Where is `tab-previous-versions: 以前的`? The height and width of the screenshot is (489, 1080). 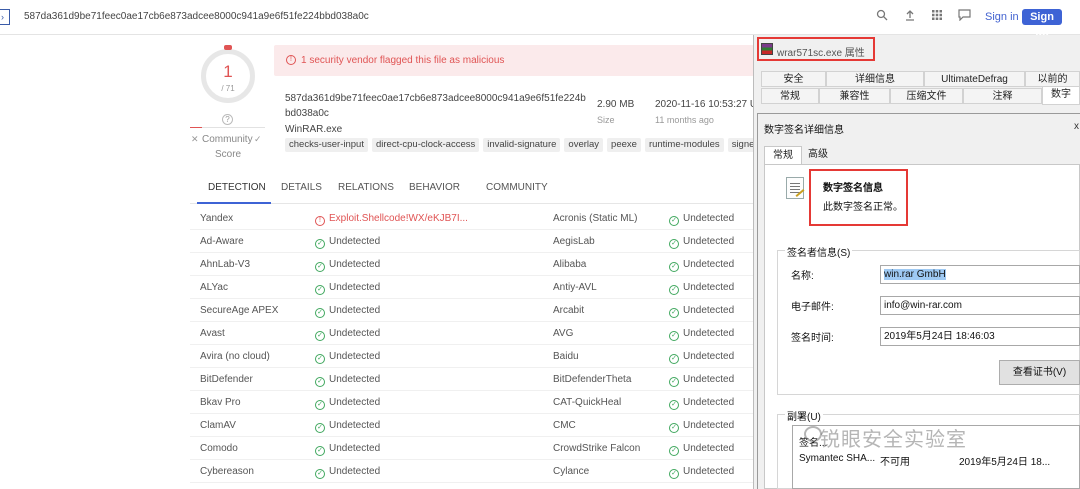
tab-previous-versions: 以前的 is located at coordinates (1052, 79).